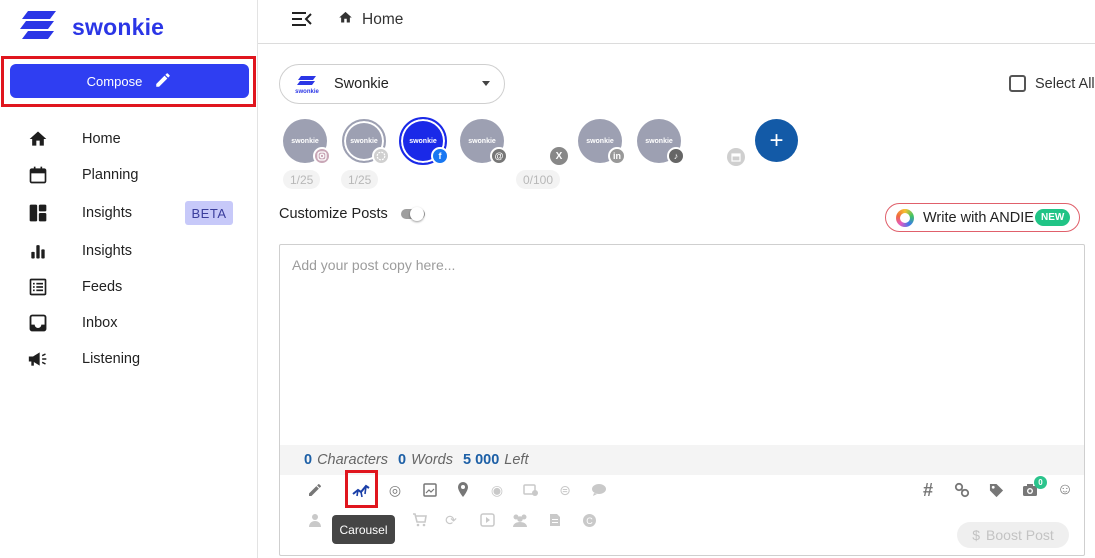  Describe the element at coordinates (432, 460) in the screenshot. I see `words-label: Words` at that location.